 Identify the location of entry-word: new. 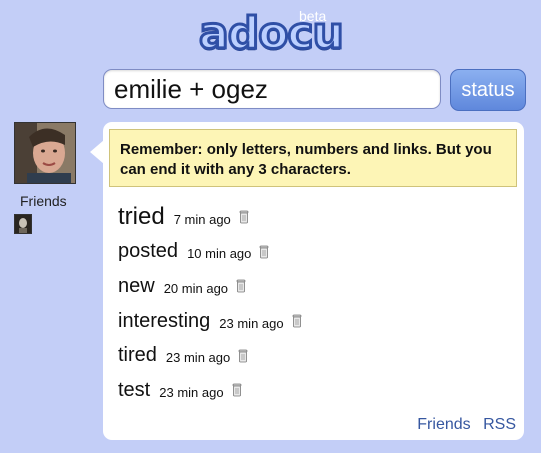
(136, 286).